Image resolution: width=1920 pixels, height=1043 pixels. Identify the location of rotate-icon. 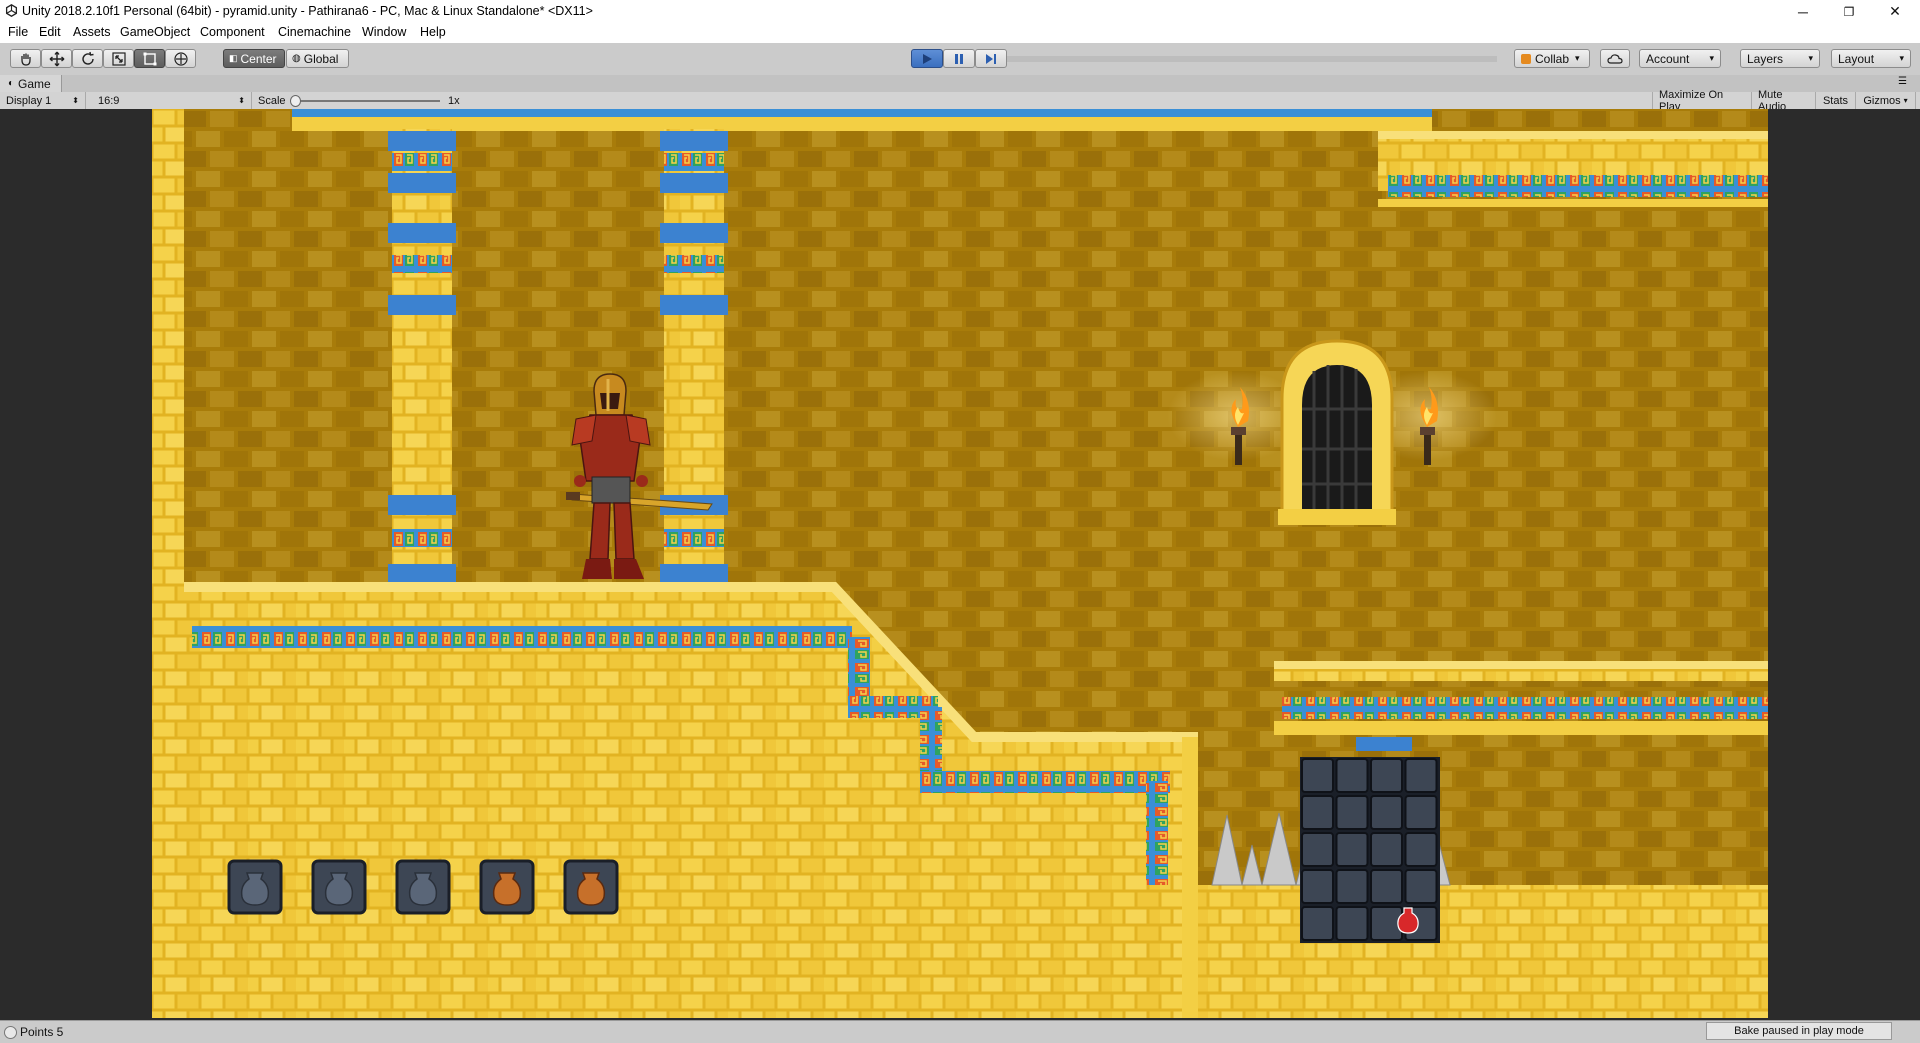
(87, 58).